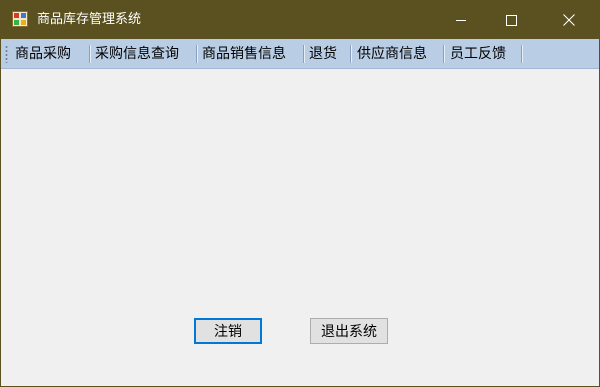  I want to click on menu-item-purchase: 商品采购, so click(43, 54).